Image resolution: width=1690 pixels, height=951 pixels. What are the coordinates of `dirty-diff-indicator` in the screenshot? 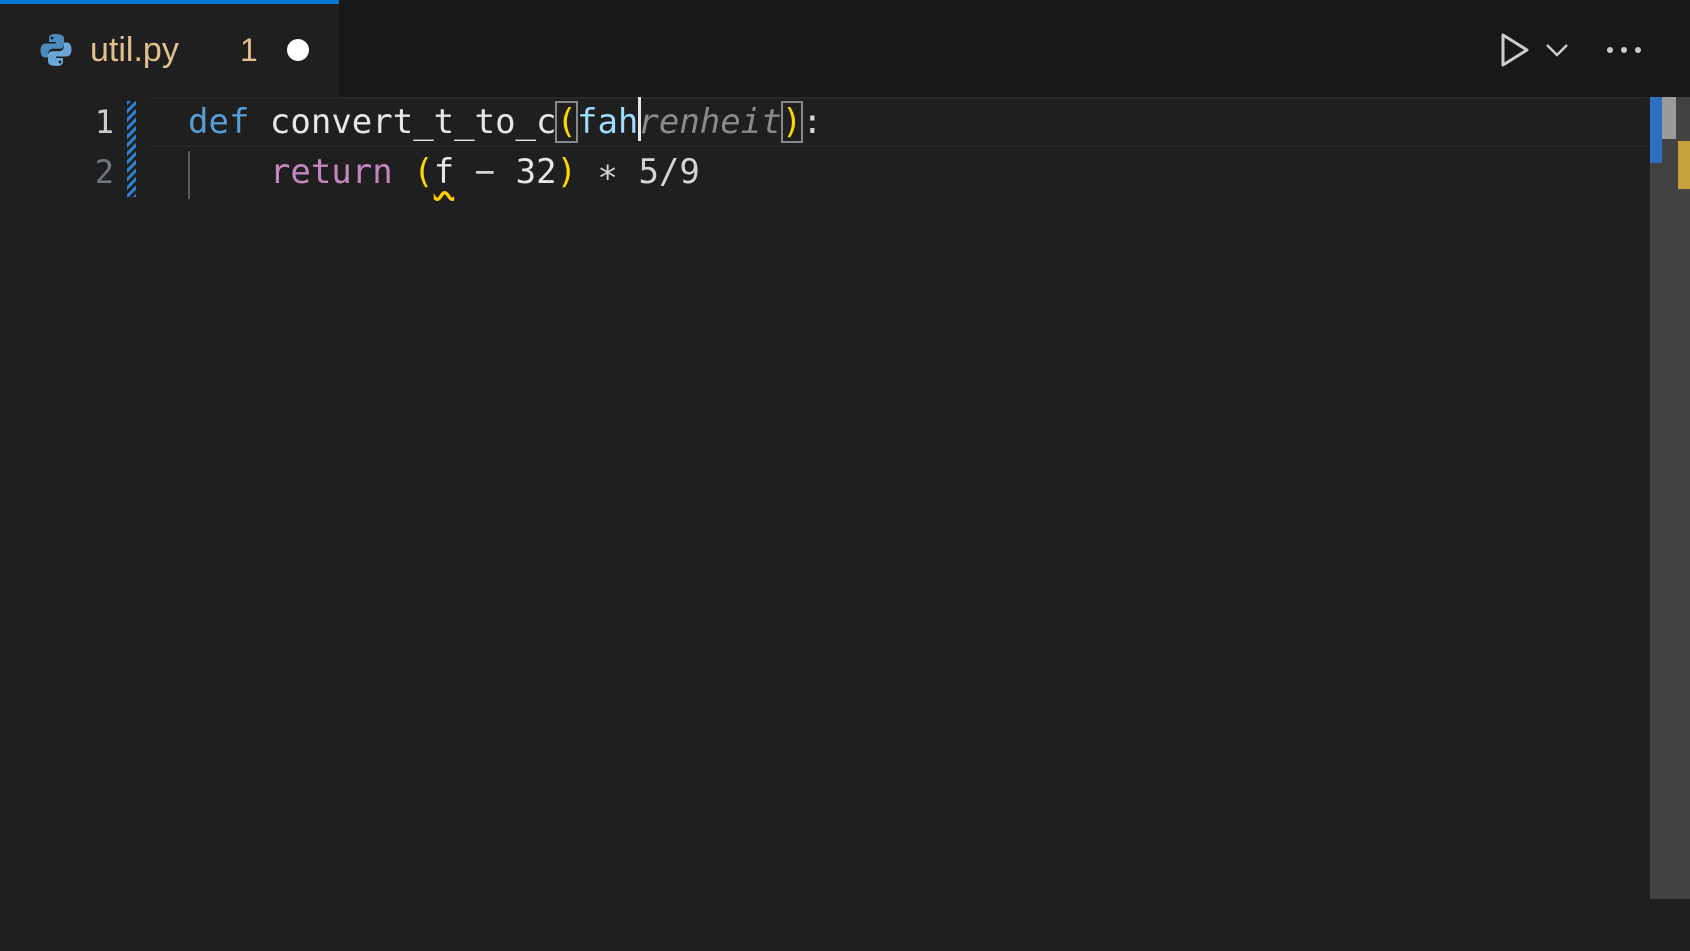 It's located at (131, 149).